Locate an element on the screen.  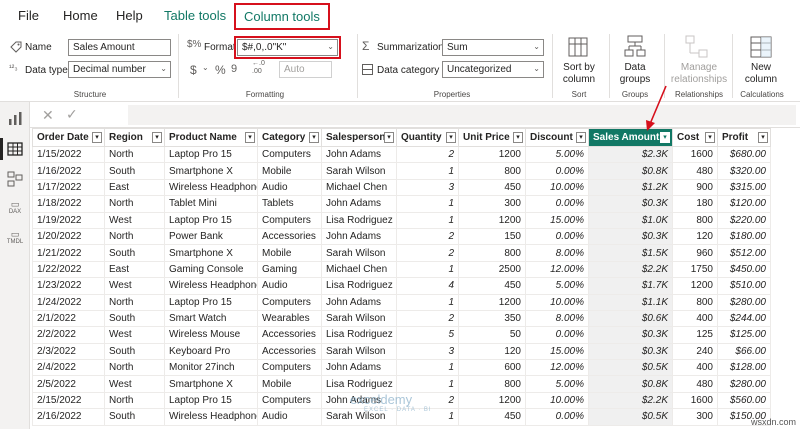
table-cell: Wireless Mouse is located at coordinates (211, 335).